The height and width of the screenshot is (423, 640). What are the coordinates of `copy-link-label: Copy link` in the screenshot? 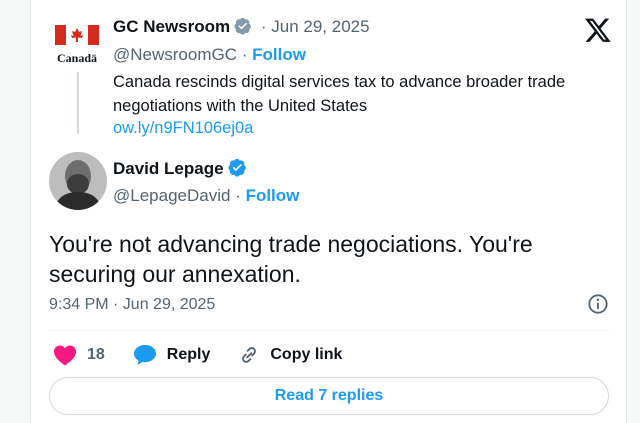 It's located at (306, 354).